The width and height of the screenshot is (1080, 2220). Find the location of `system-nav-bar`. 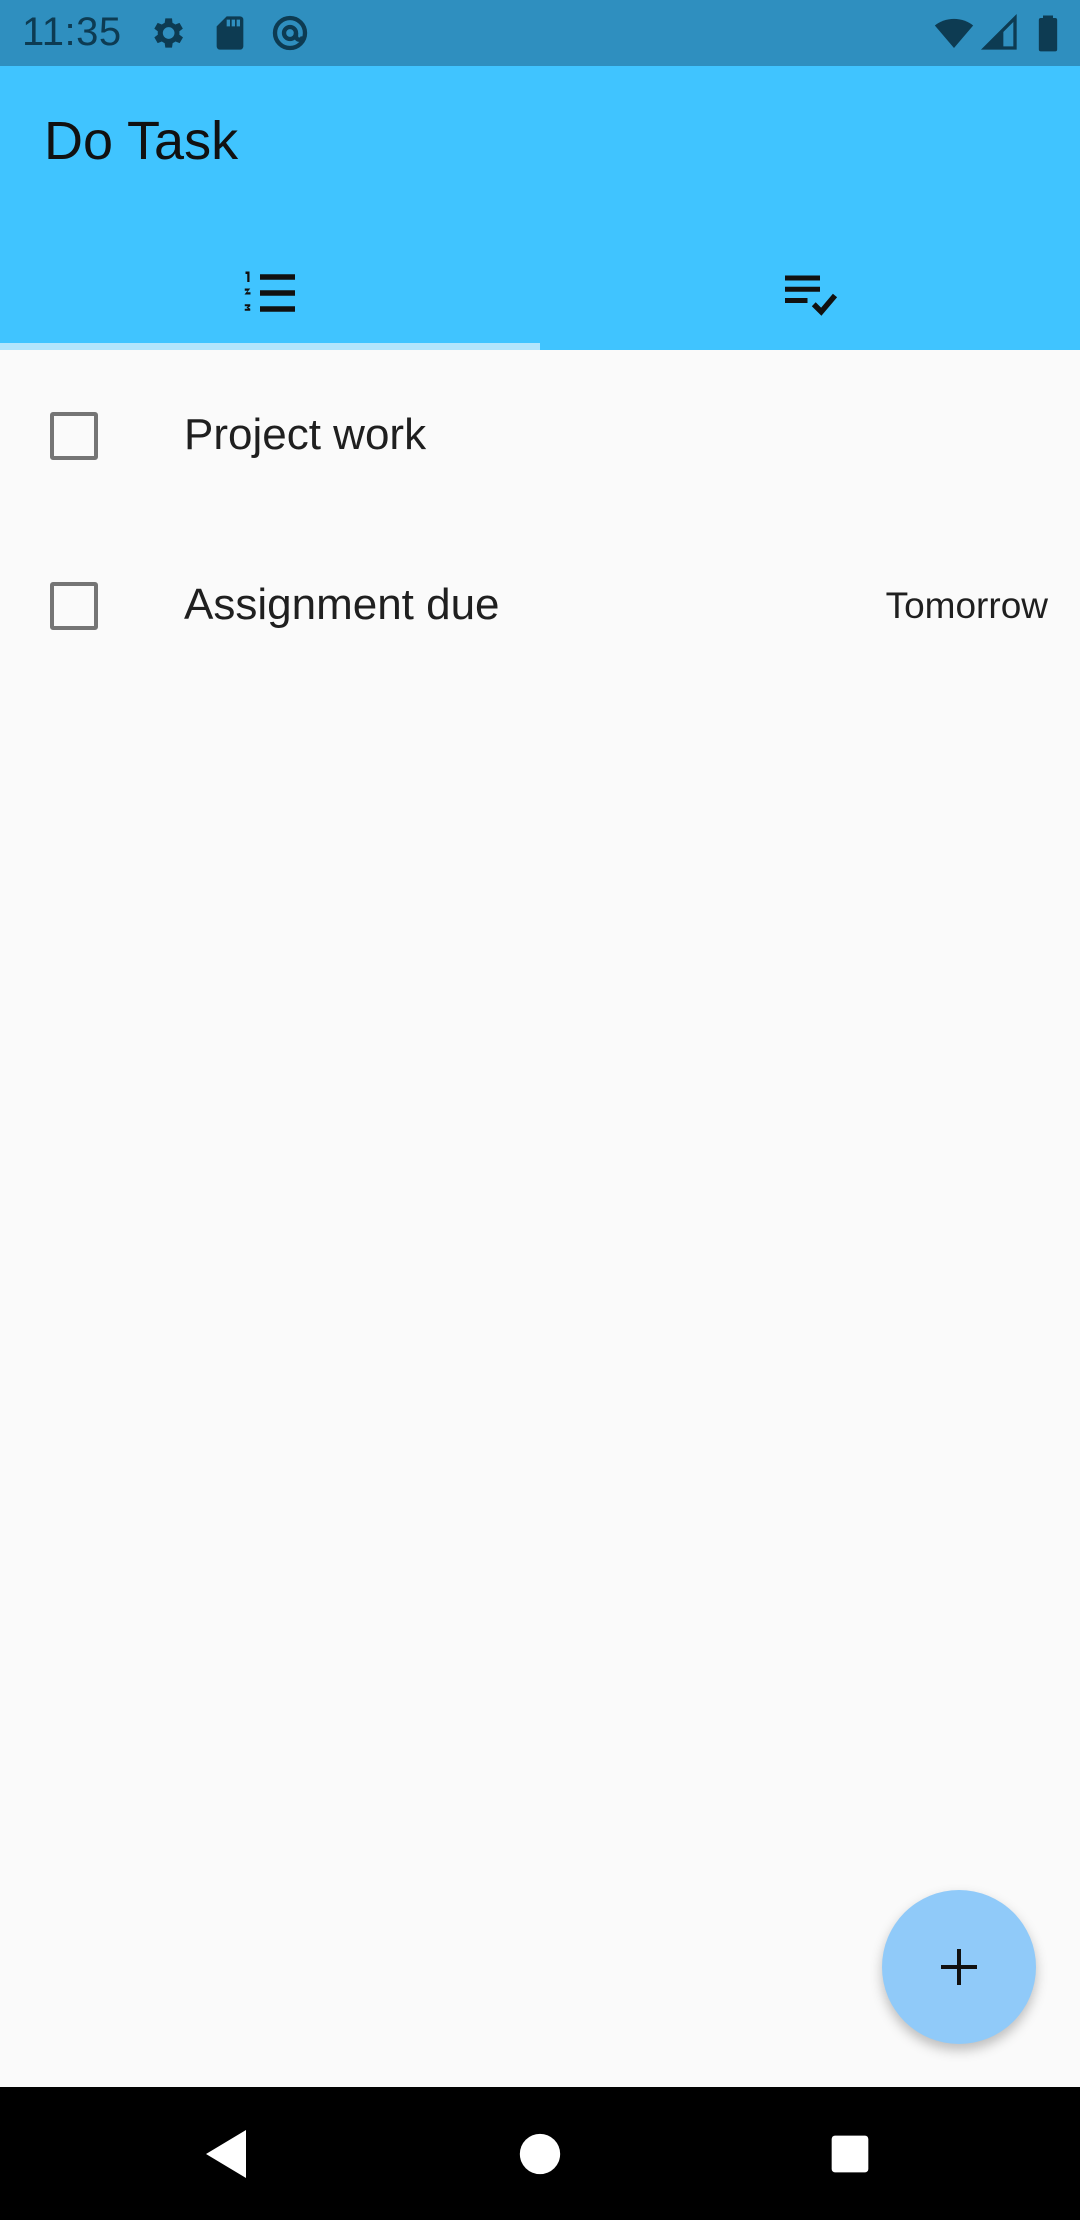

system-nav-bar is located at coordinates (540, 2153).